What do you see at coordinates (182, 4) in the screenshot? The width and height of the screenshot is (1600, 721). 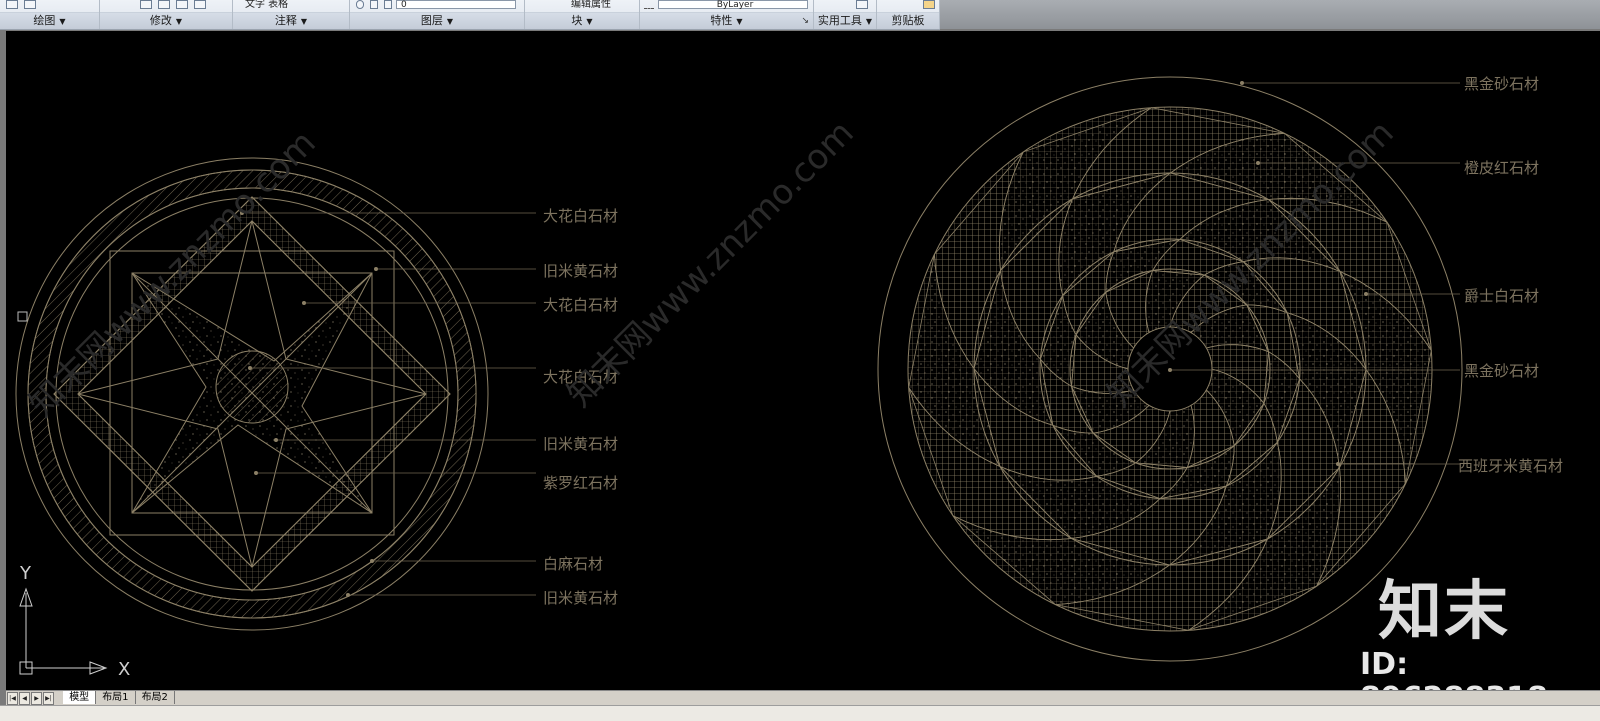 I see `array-tool-icon` at bounding box center [182, 4].